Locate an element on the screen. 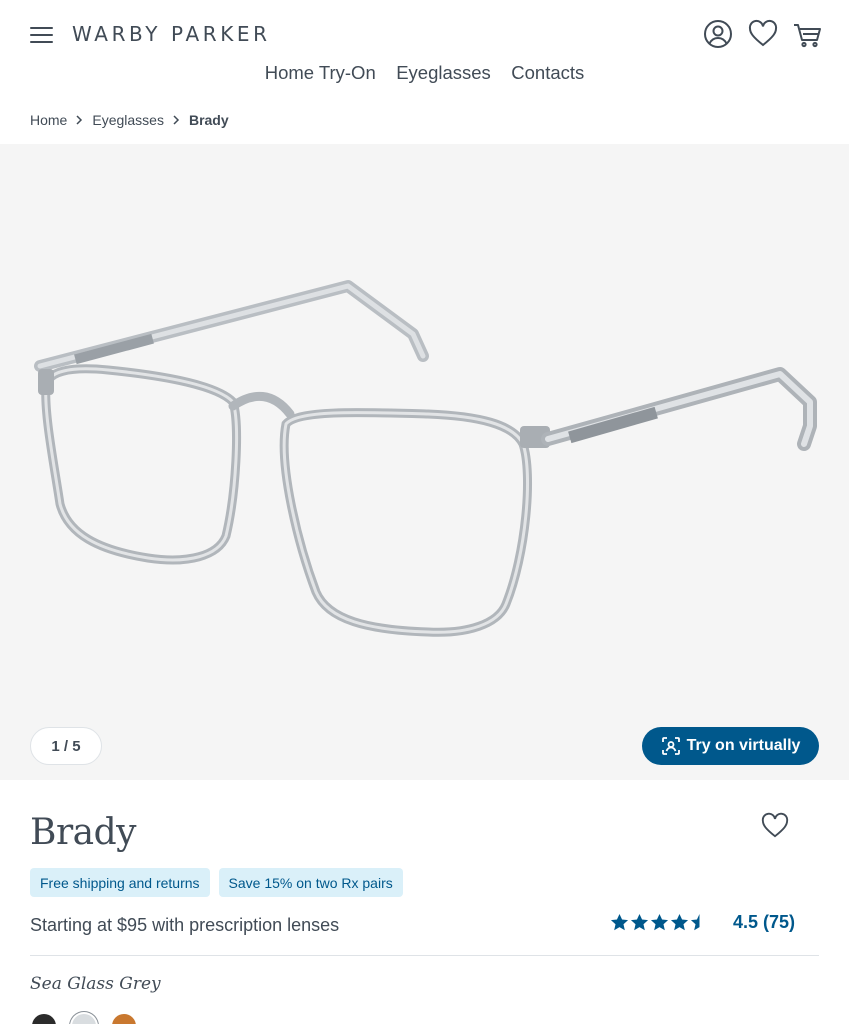  nav-home-try-on: Home Try-On is located at coordinates (320, 73).